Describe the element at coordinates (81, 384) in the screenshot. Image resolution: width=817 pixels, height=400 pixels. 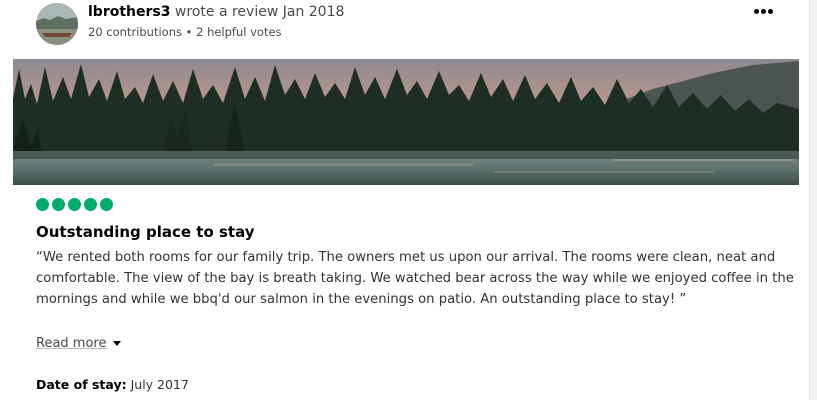
I see `date-of-stay-label: Date of stay:` at that location.